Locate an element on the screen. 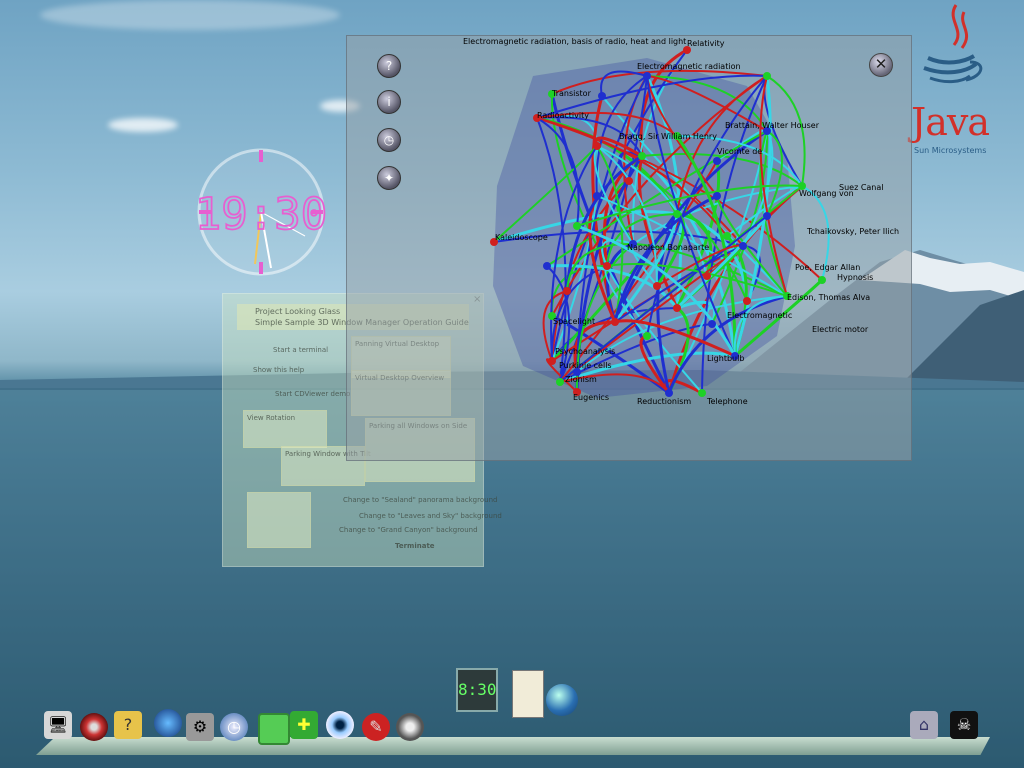 The width and height of the screenshot is (1024, 768). graph-label: Kaleidoscope is located at coordinates (521, 237).